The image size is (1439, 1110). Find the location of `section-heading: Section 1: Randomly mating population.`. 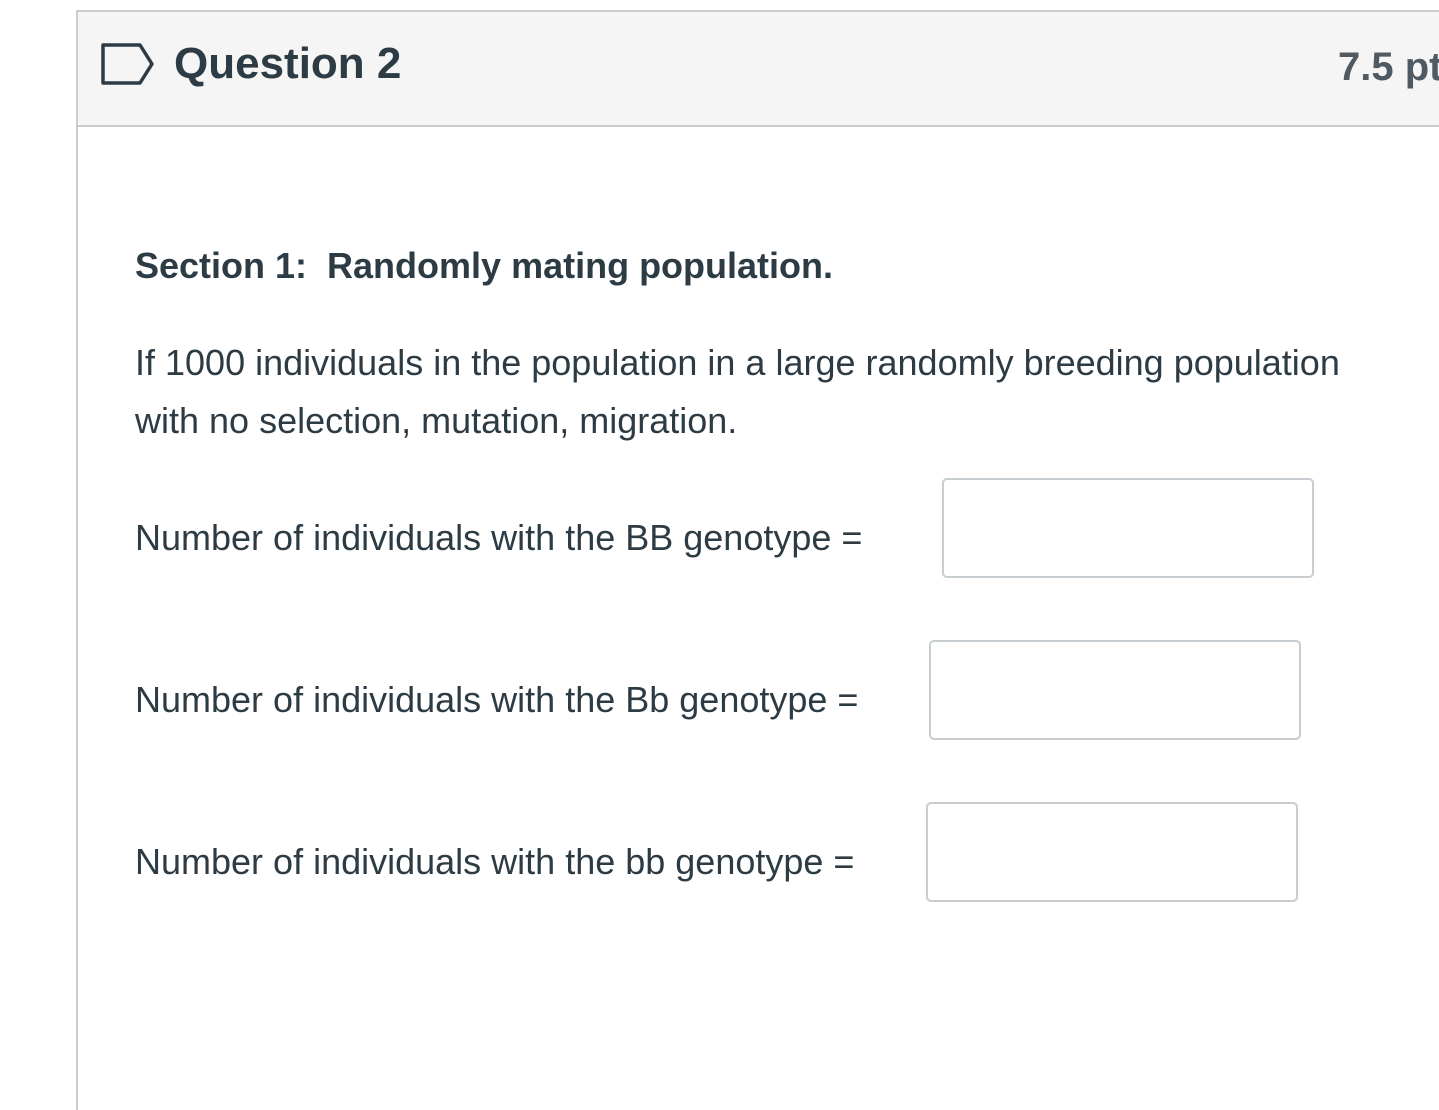

section-heading: Section 1: Randomly mating population. is located at coordinates (484, 265).